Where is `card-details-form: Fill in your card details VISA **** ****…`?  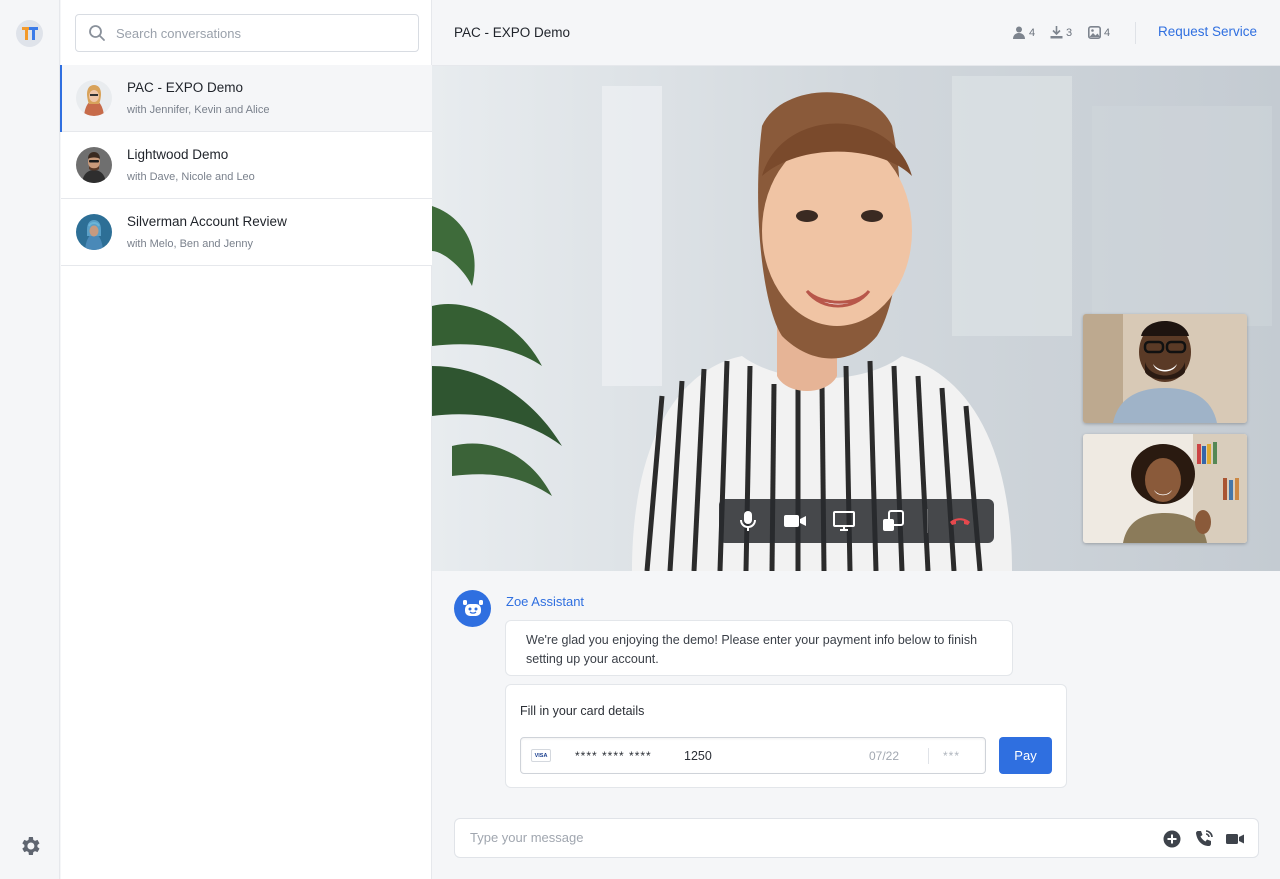 card-details-form: Fill in your card details VISA **** ****… is located at coordinates (786, 736).